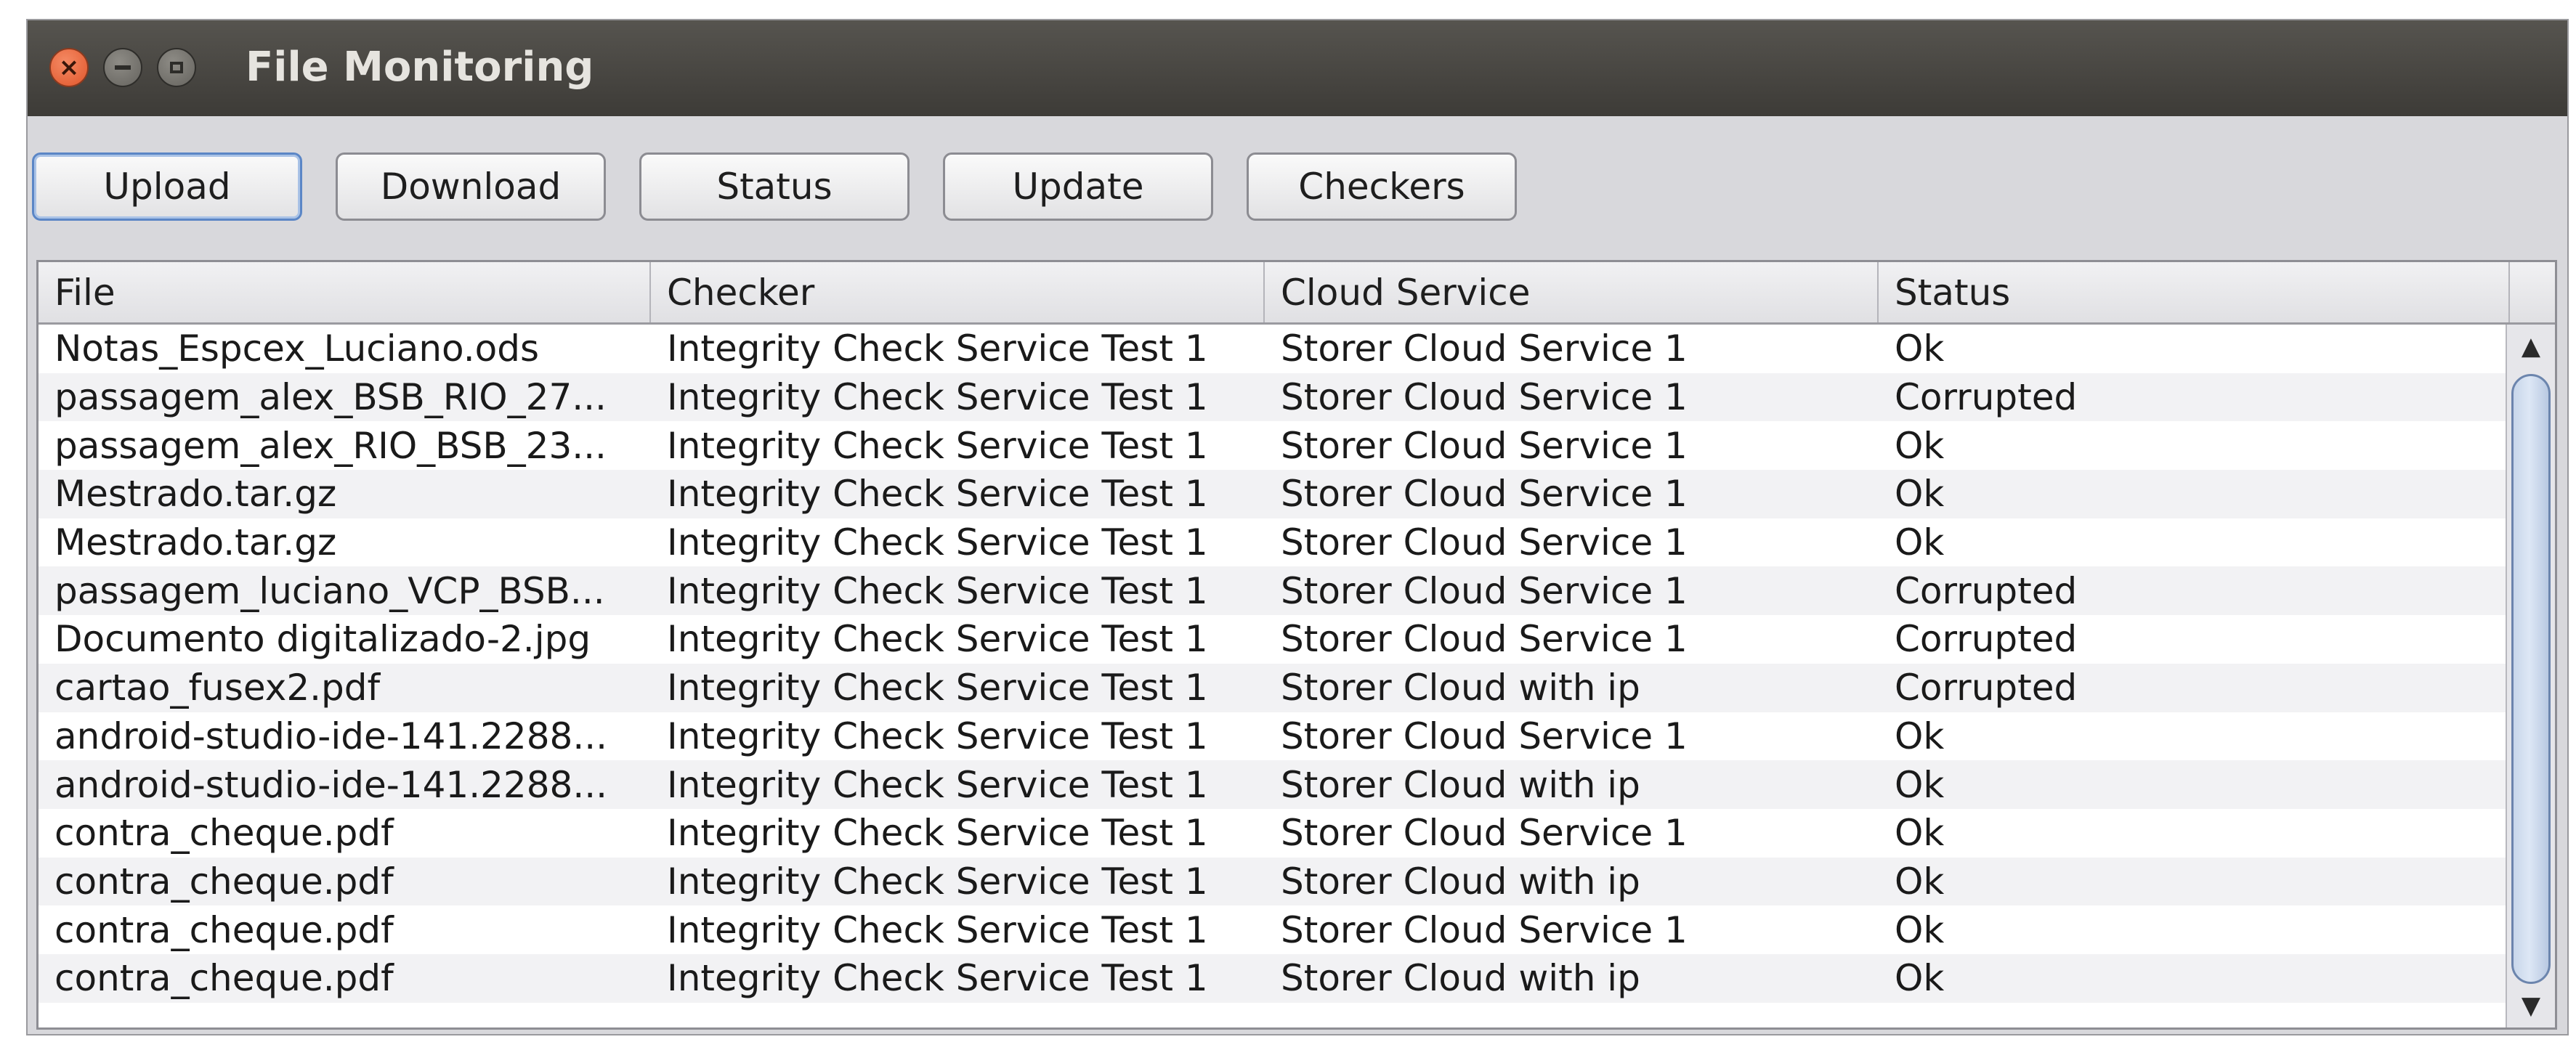  I want to click on column-header-checker: Checker, so click(958, 292).